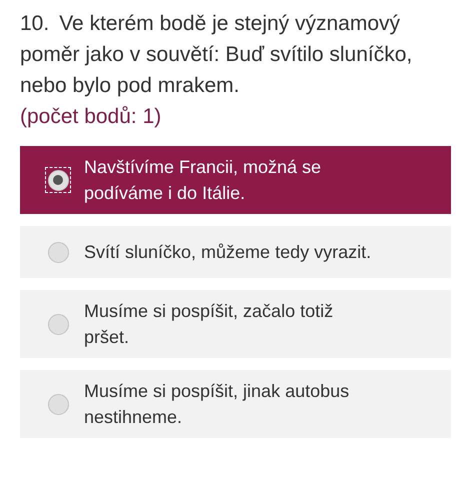  What do you see at coordinates (209, 324) in the screenshot?
I see `option-text: Musíme si pospíšit, začalo totiž pršet.` at bounding box center [209, 324].